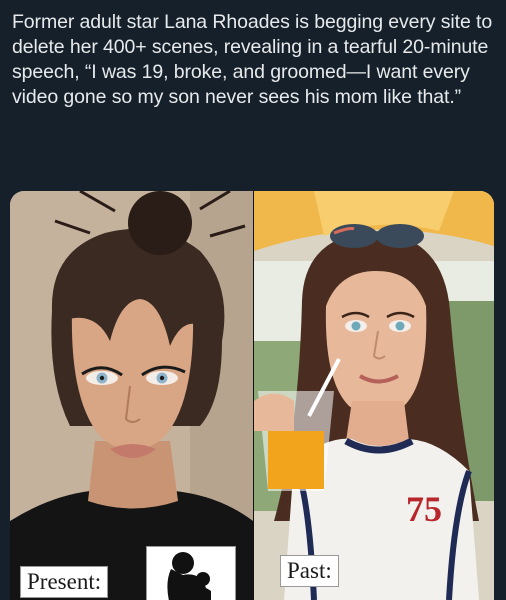 This screenshot has height=600, width=506. I want to click on past-label: Past:, so click(309, 571).